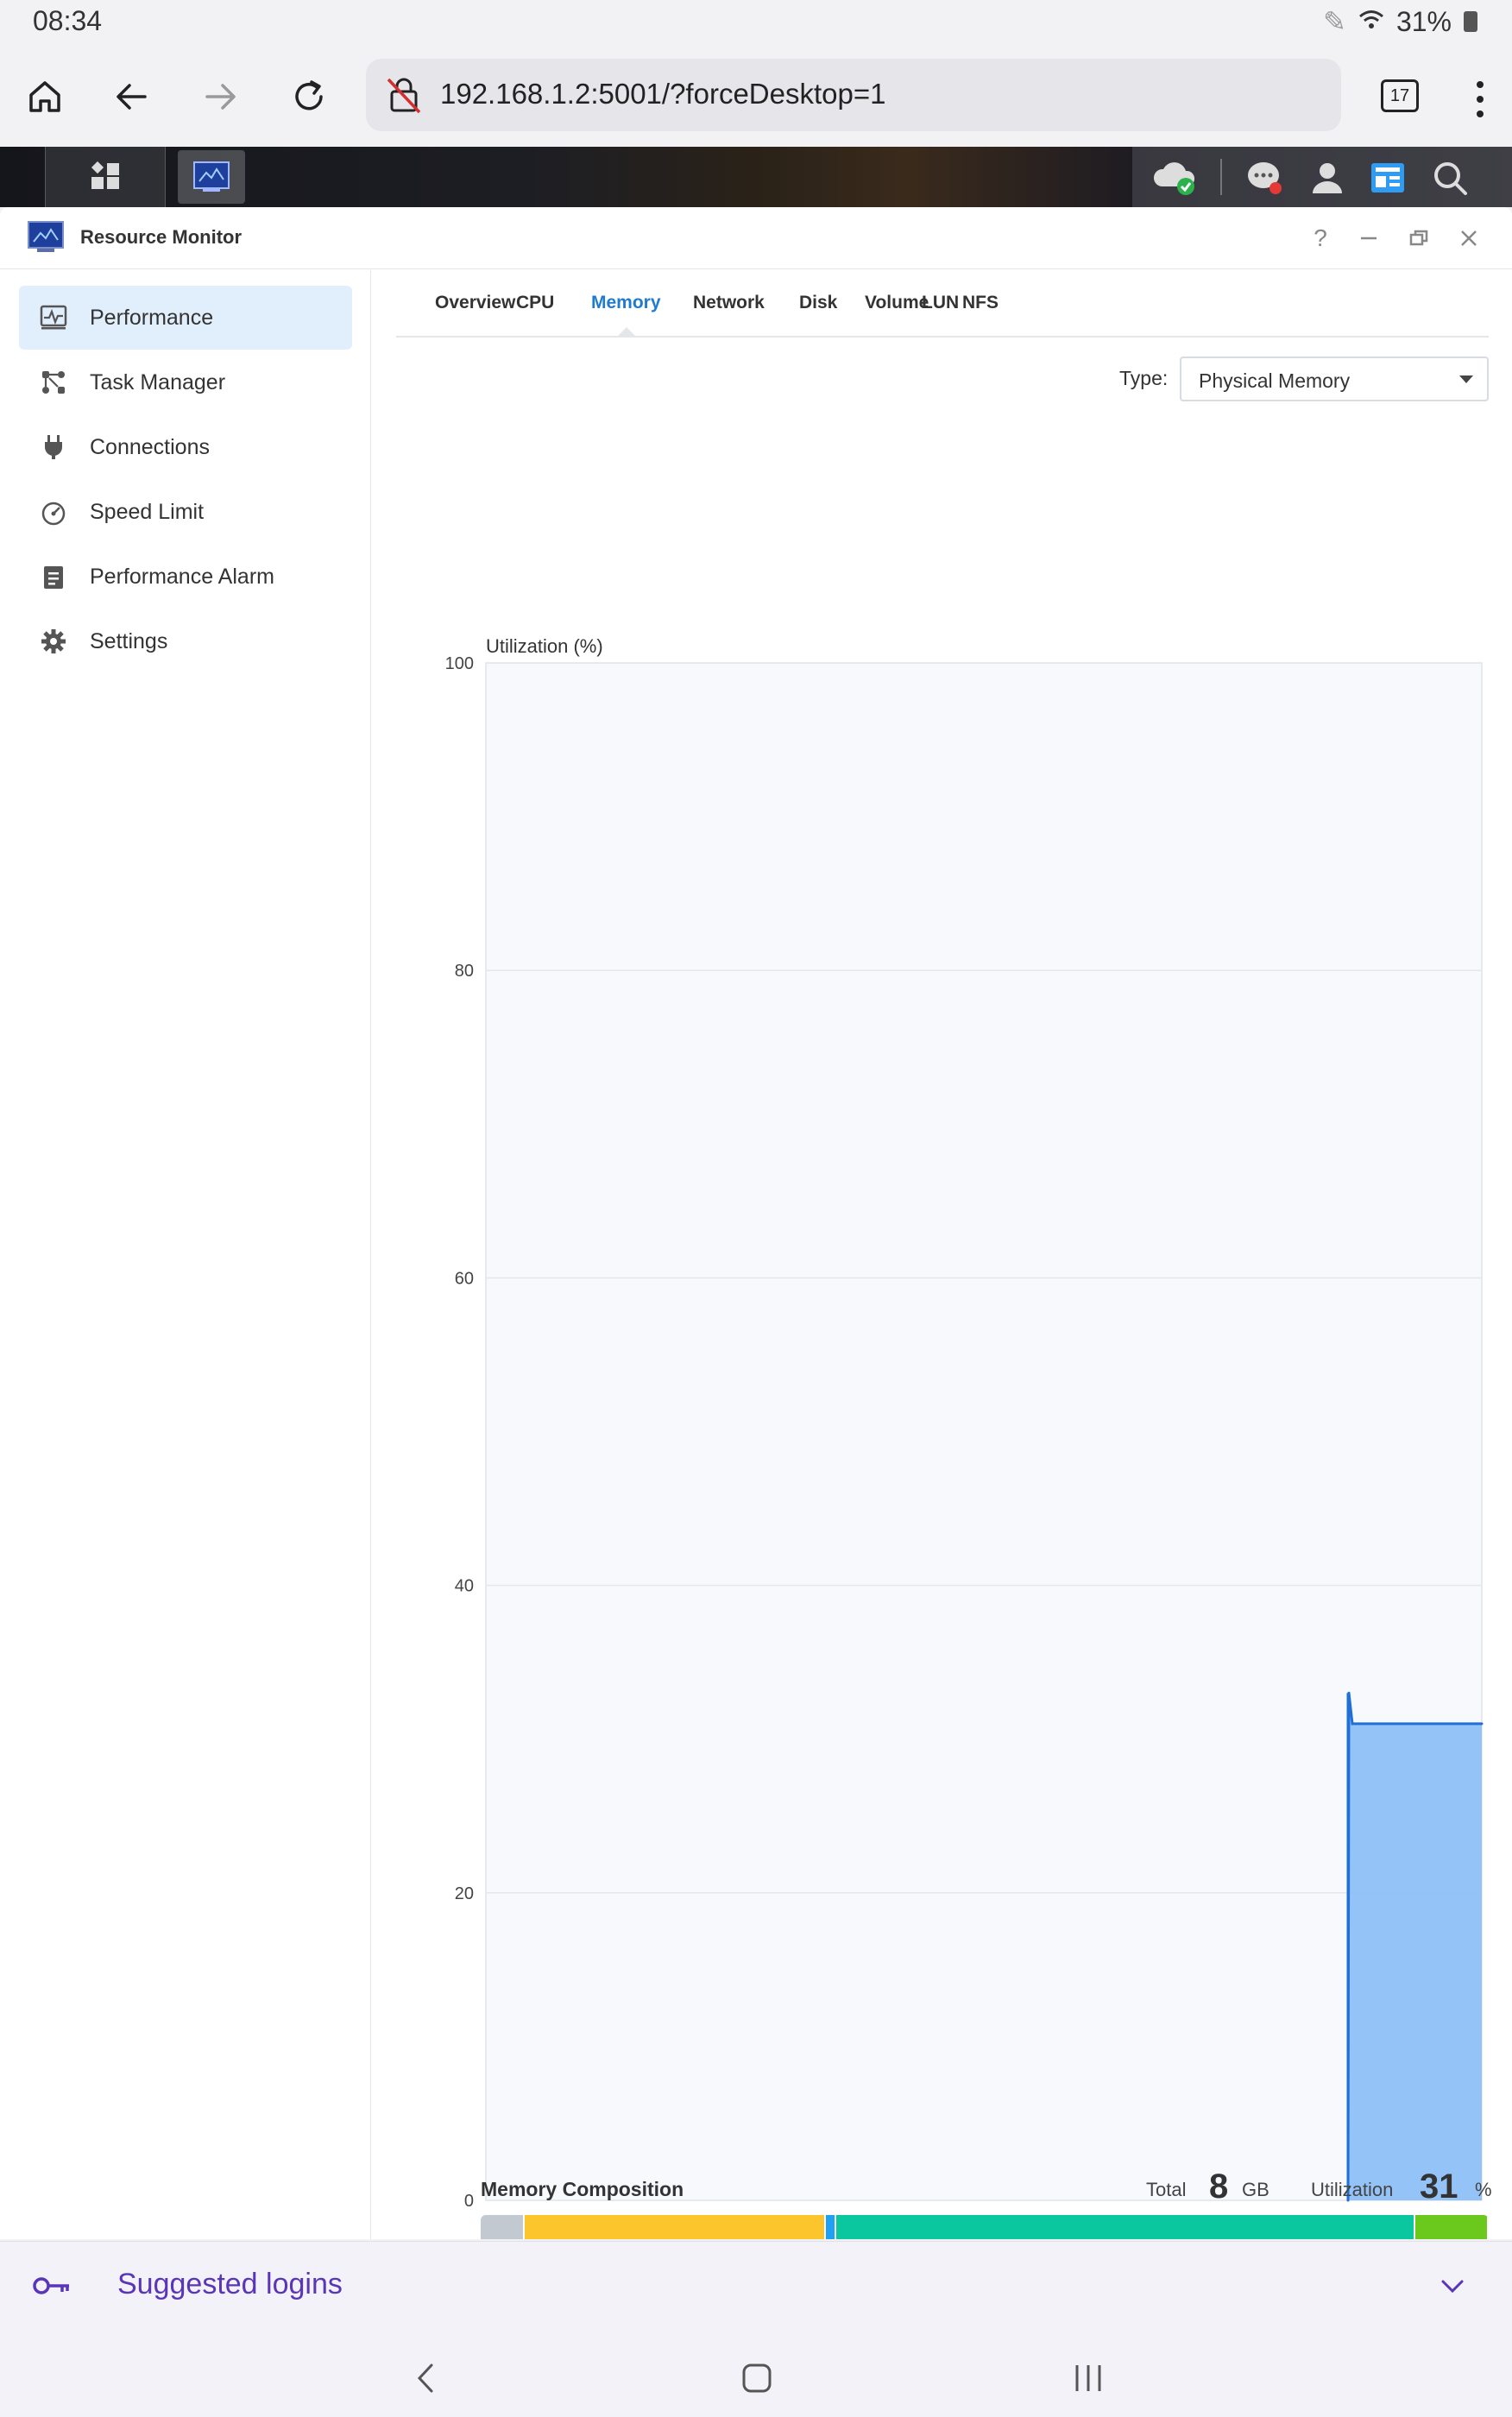  What do you see at coordinates (129, 640) in the screenshot?
I see `sidebar-item-label: Settings` at bounding box center [129, 640].